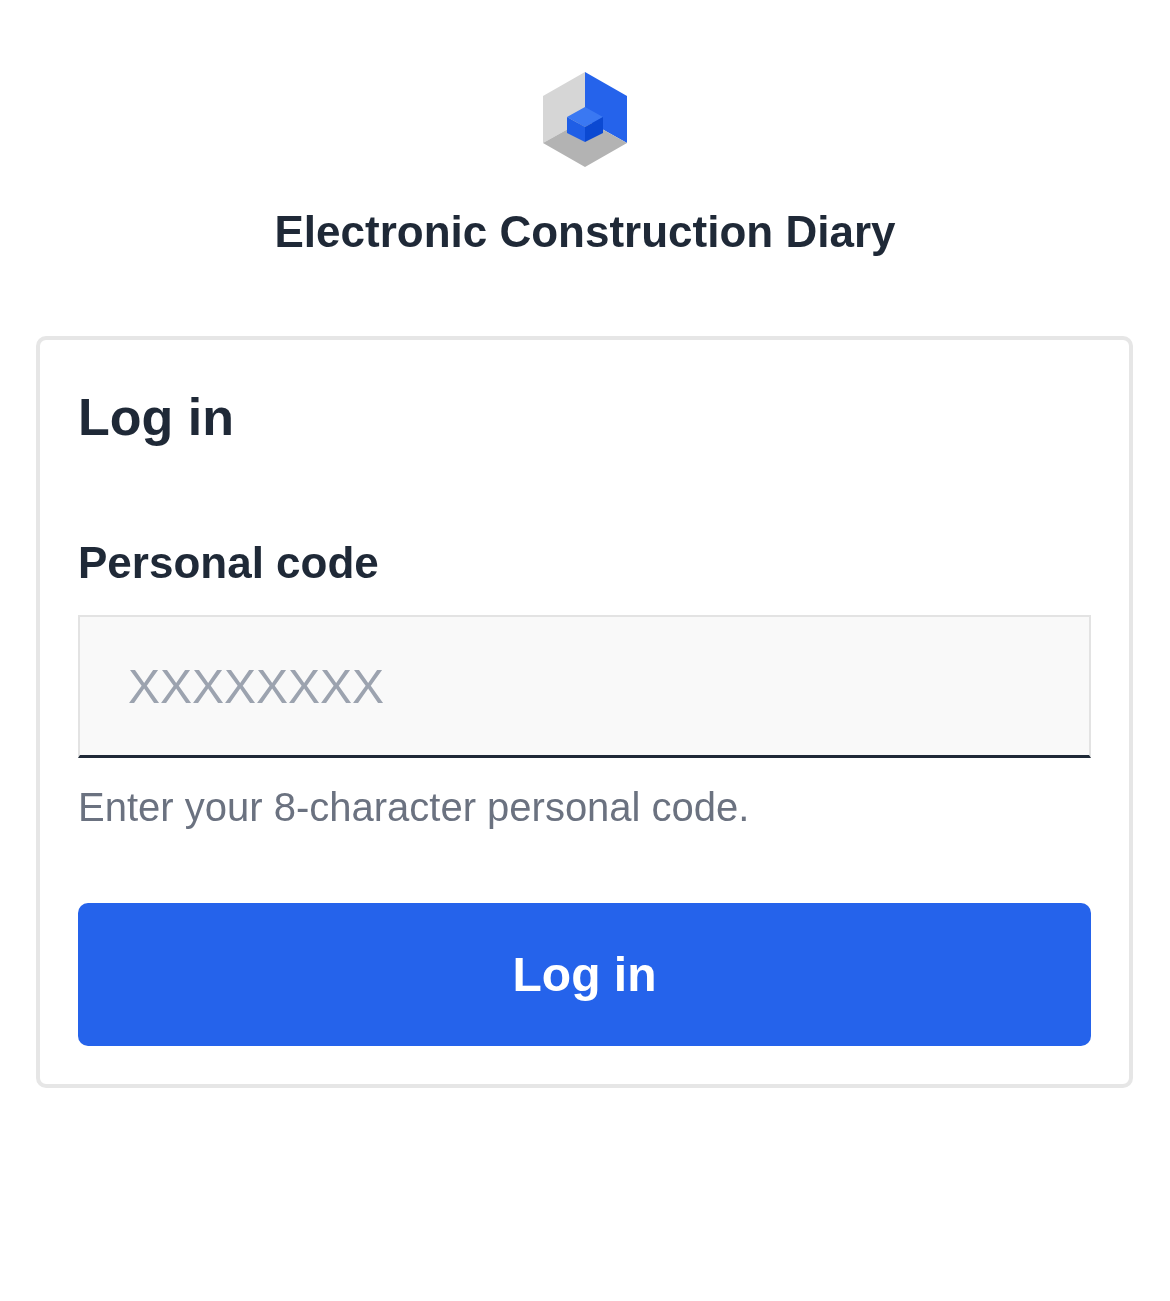 This screenshot has height=1301, width=1170. Describe the element at coordinates (585, 119) in the screenshot. I see `cube-logo-icon` at that location.